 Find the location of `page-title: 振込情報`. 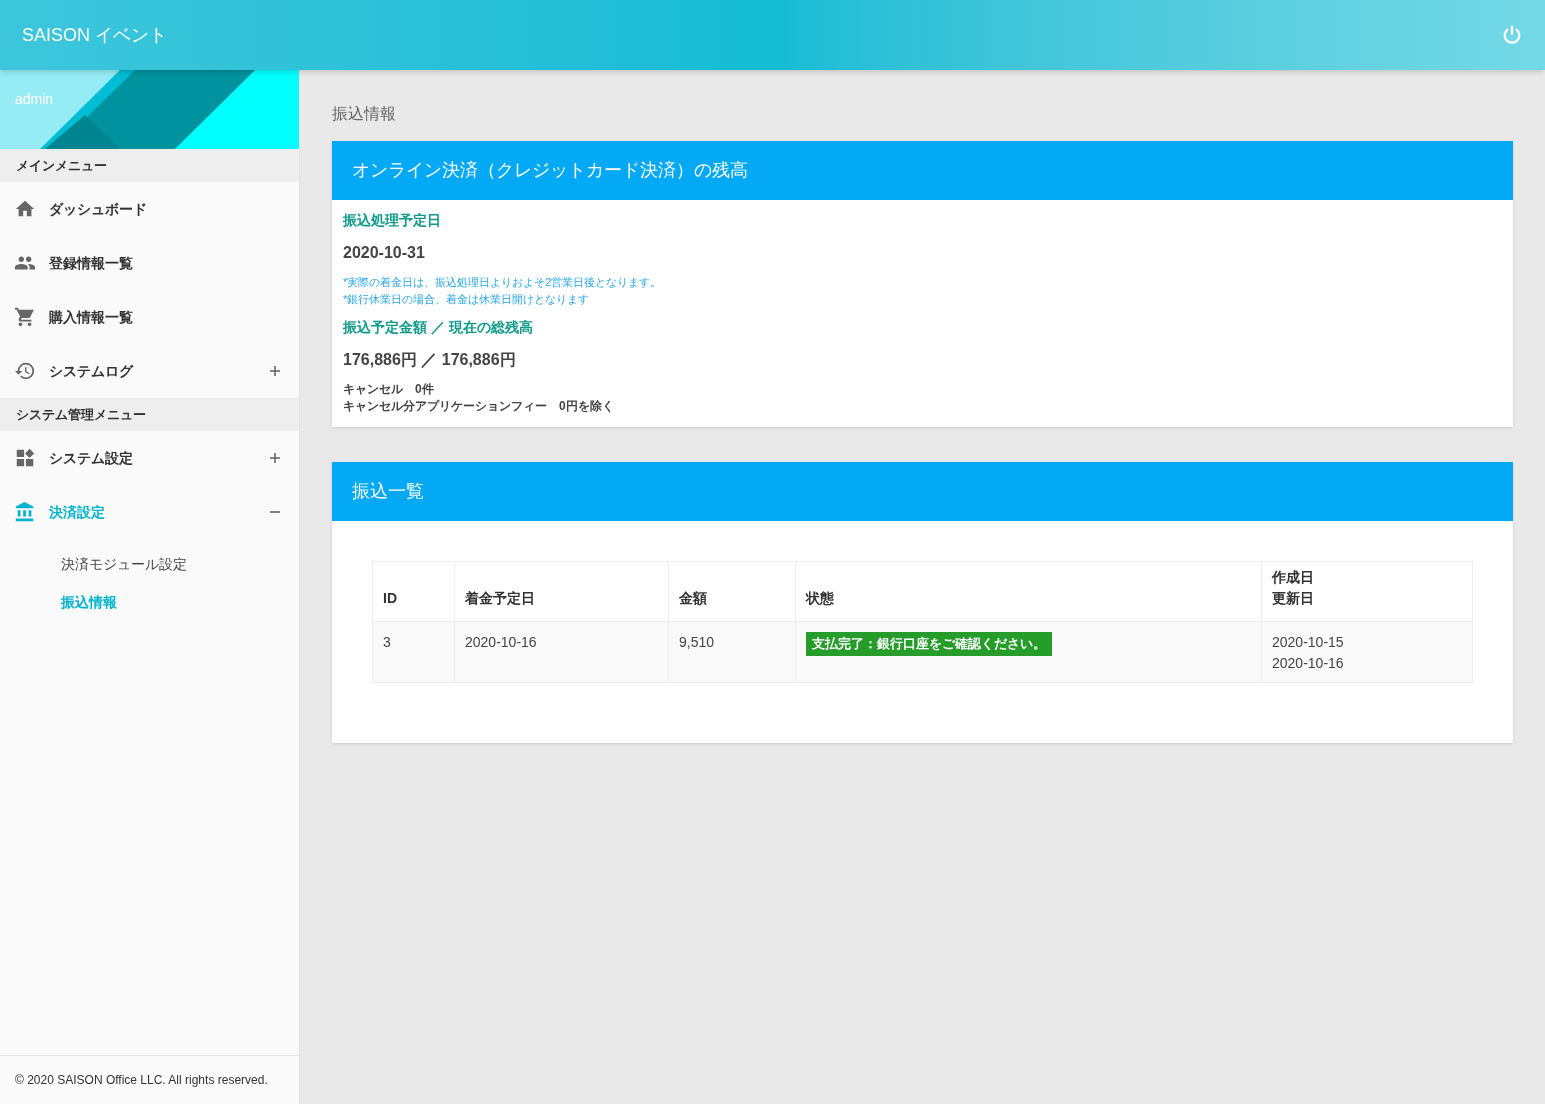

page-title: 振込情報 is located at coordinates (364, 114).